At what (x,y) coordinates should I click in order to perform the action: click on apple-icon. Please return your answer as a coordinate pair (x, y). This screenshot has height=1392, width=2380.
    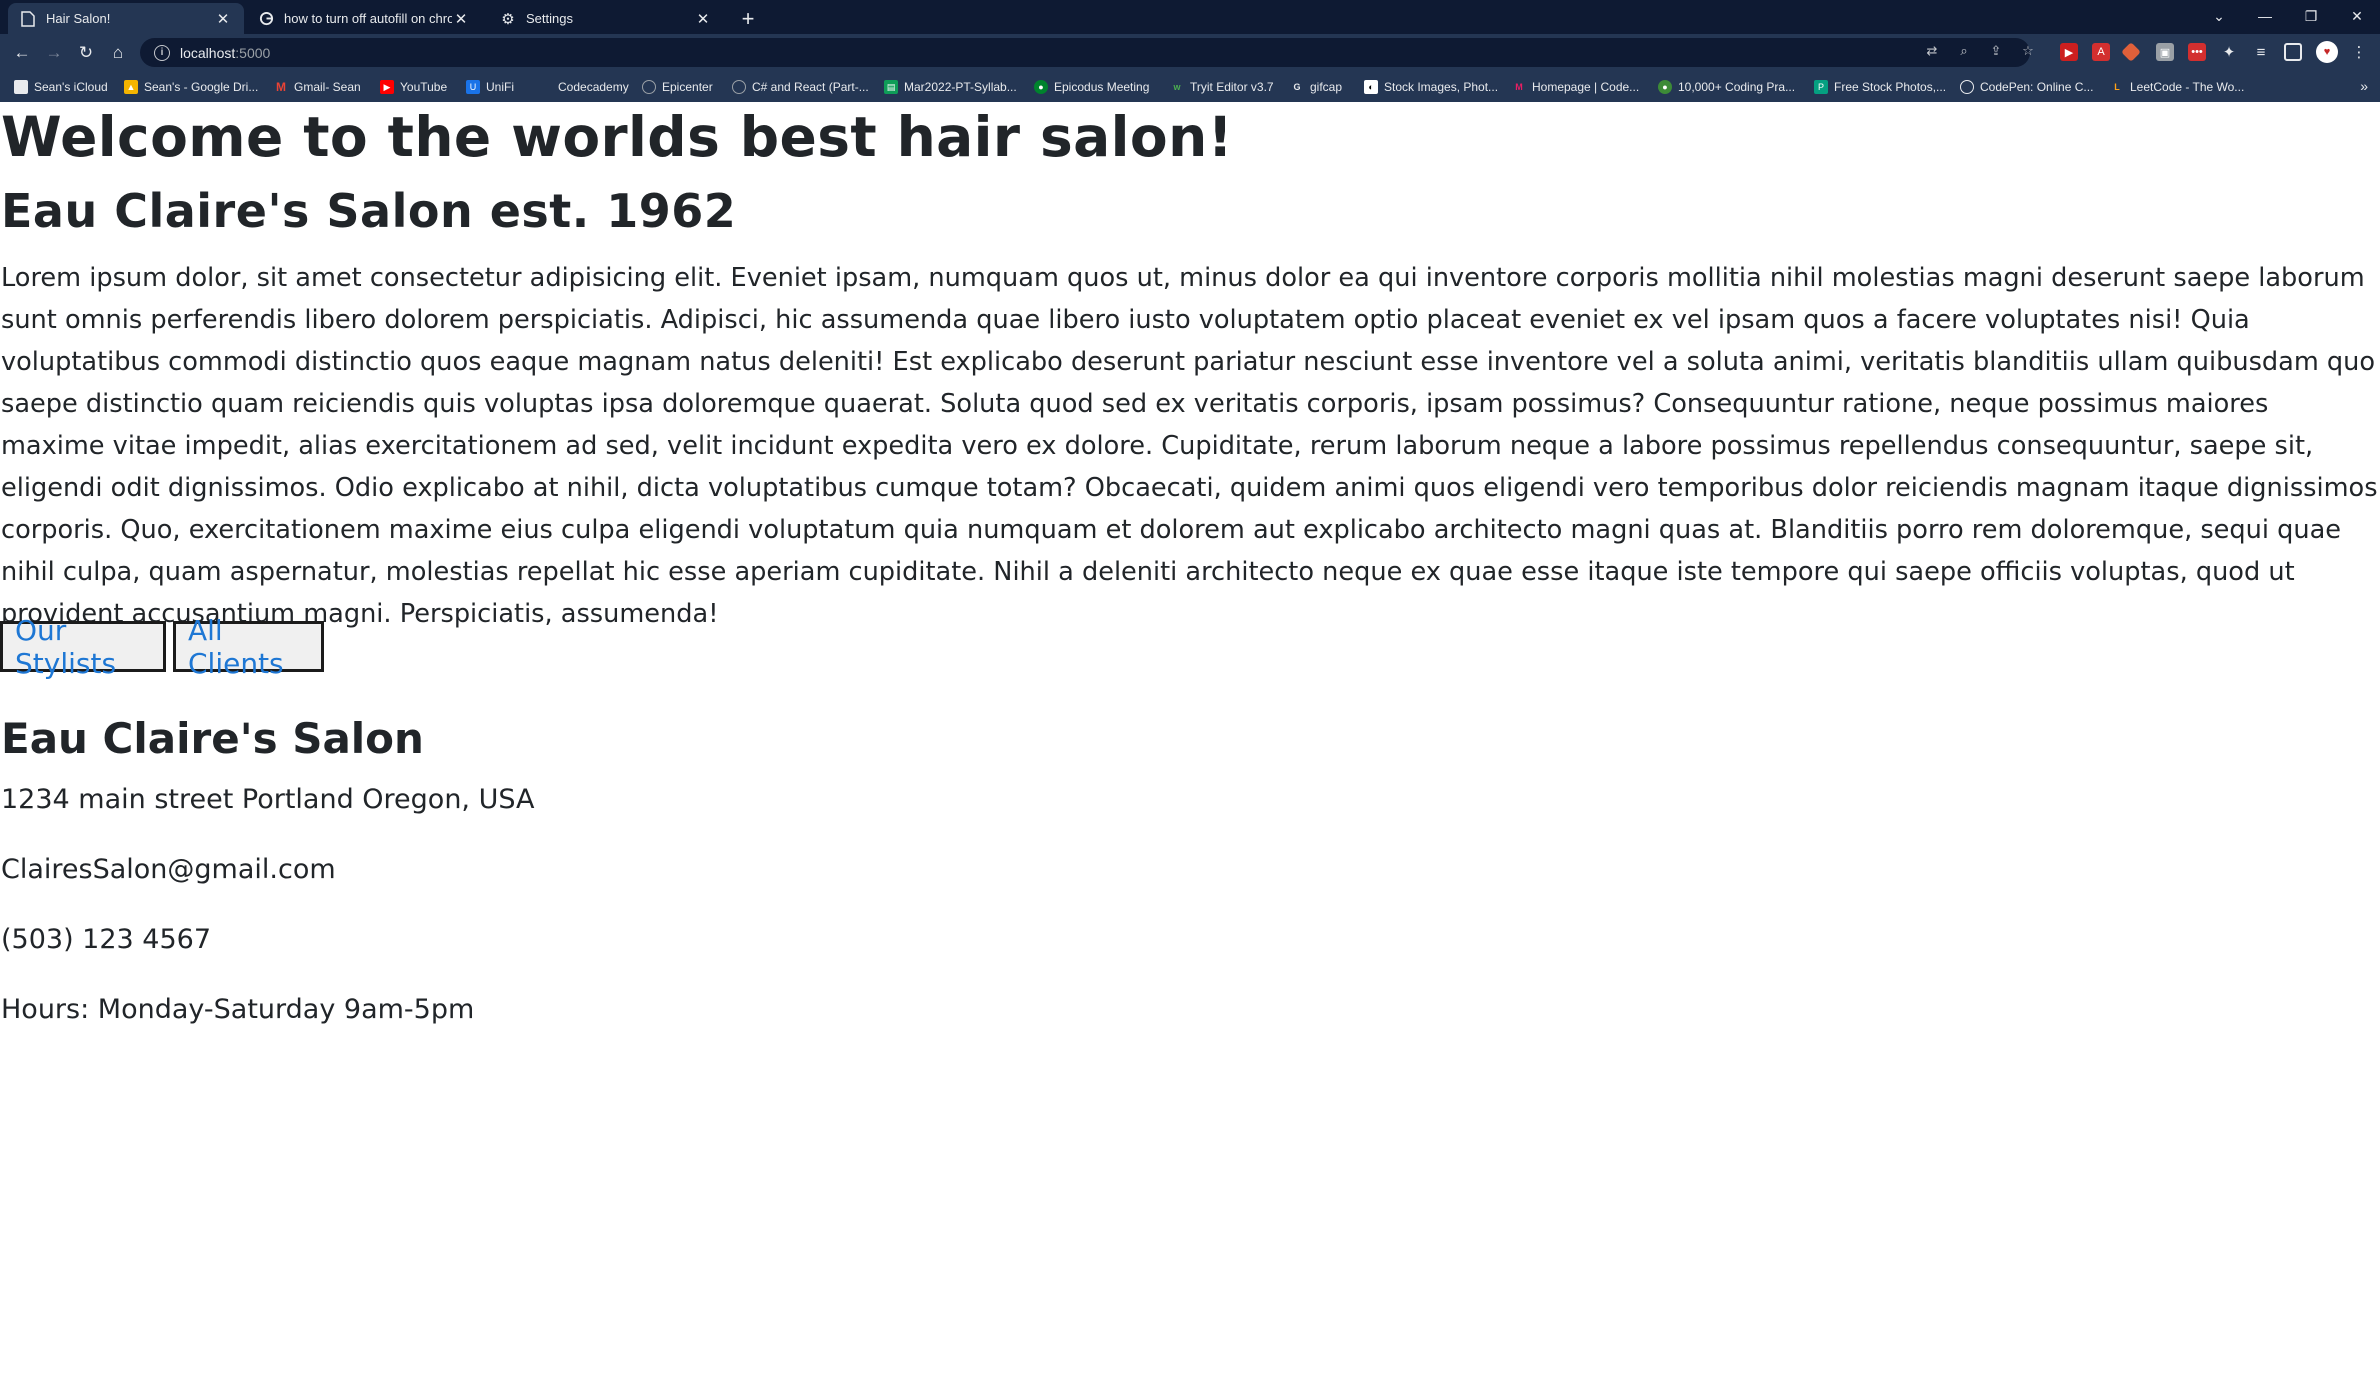
    Looking at the image, I should click on (21, 87).